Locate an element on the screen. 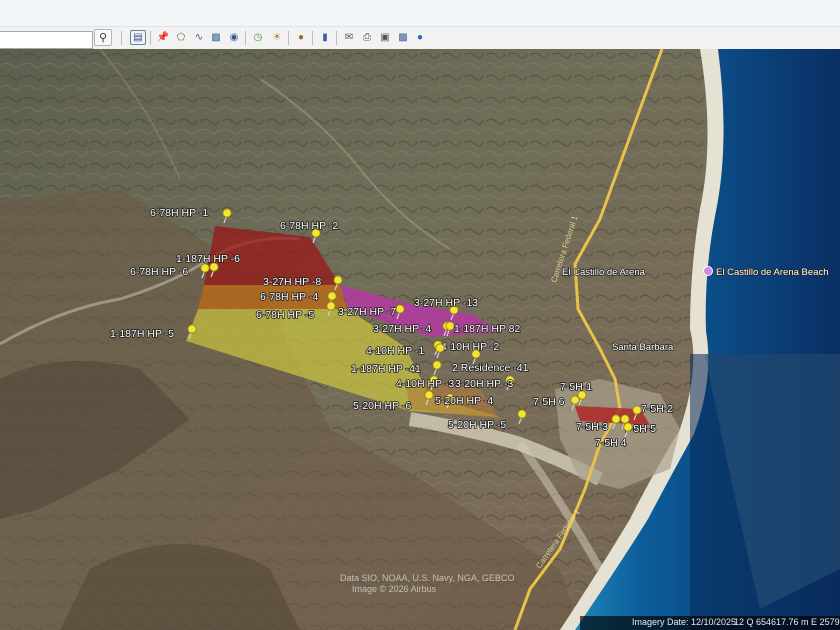 The width and height of the screenshot is (840, 630). toolbar: ⚲ ▤ 📌 ⬠ ∿ ▩ ◉ ◷ ☀ ● ▮ ✉ ⎙ ▣ ▩ ● is located at coordinates (420, 38).